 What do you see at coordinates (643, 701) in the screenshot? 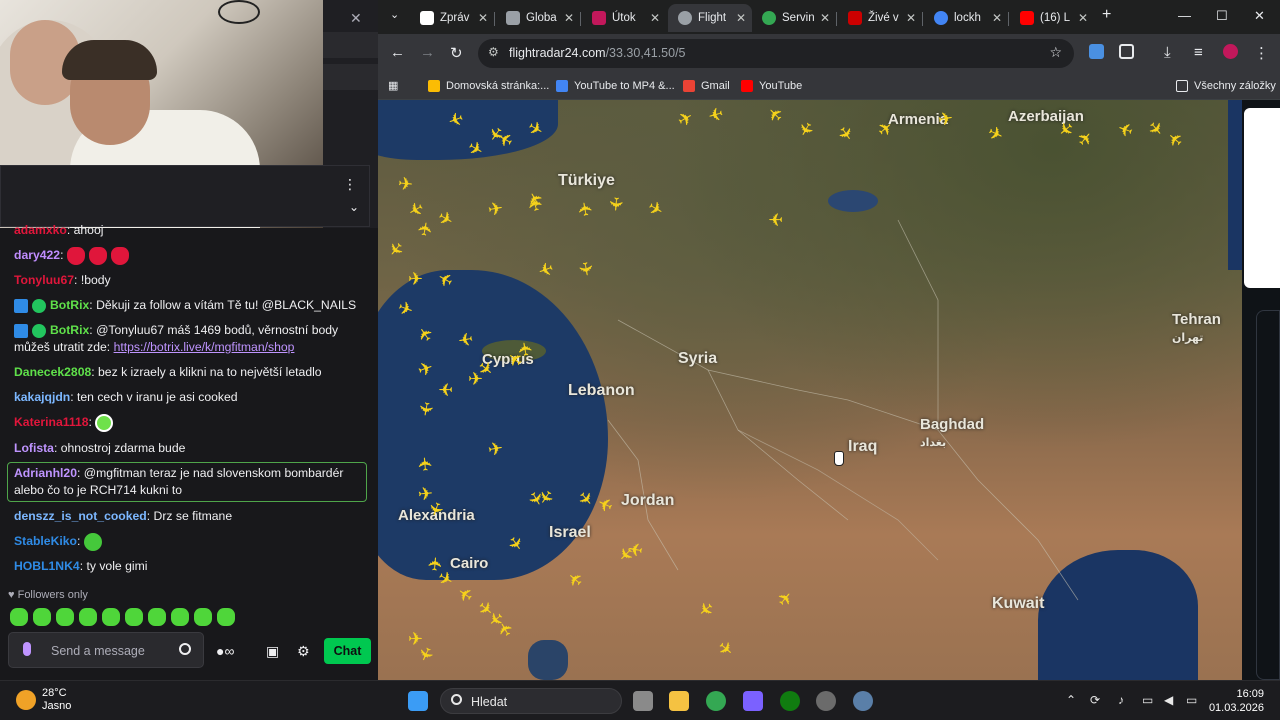
I see `task-view-icon` at bounding box center [643, 701].